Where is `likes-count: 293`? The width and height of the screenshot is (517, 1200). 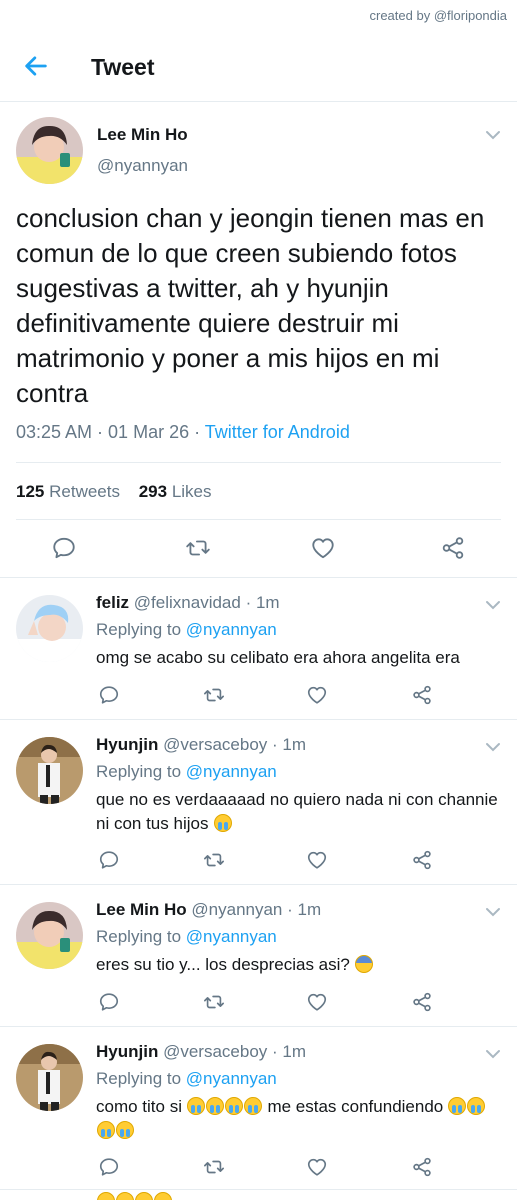 likes-count: 293 is located at coordinates (153, 491).